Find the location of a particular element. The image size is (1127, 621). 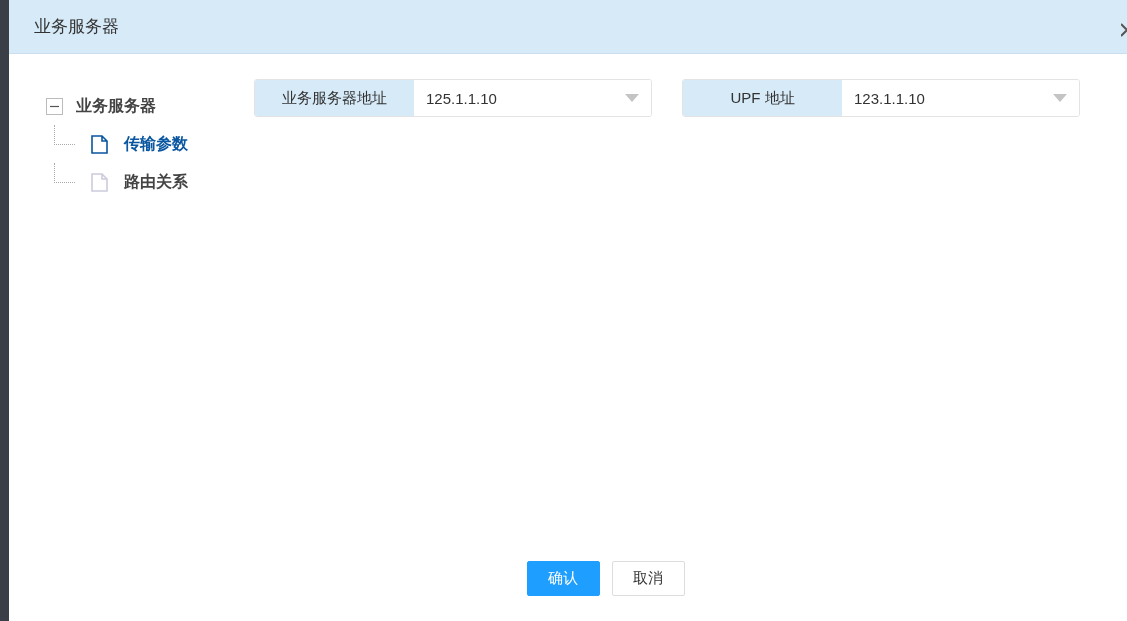

dialog-title: 业务服务器 is located at coordinates (76, 27).